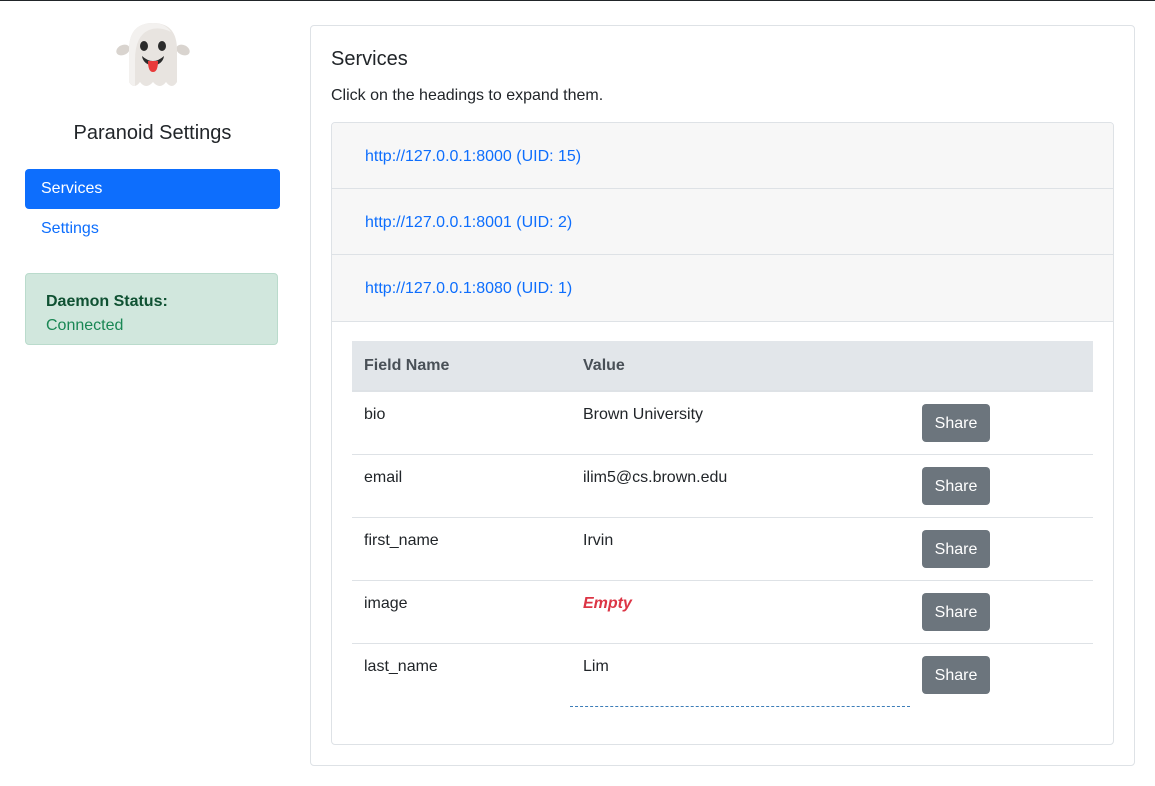 This screenshot has width=1155, height=786. Describe the element at coordinates (461, 366) in the screenshot. I see `column-header-field-name: Field Name` at that location.